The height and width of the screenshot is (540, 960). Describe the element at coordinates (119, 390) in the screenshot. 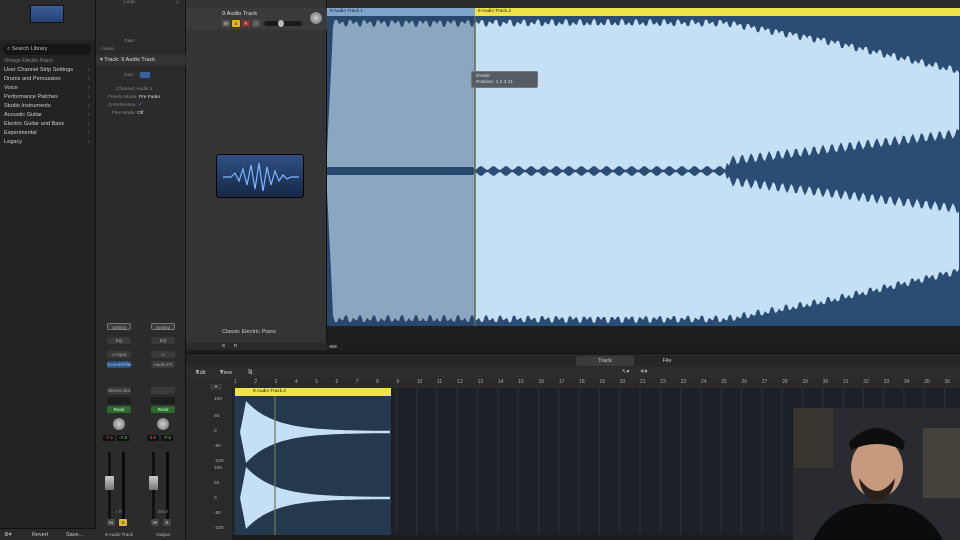

I see `output-button: Stereo Out` at that location.